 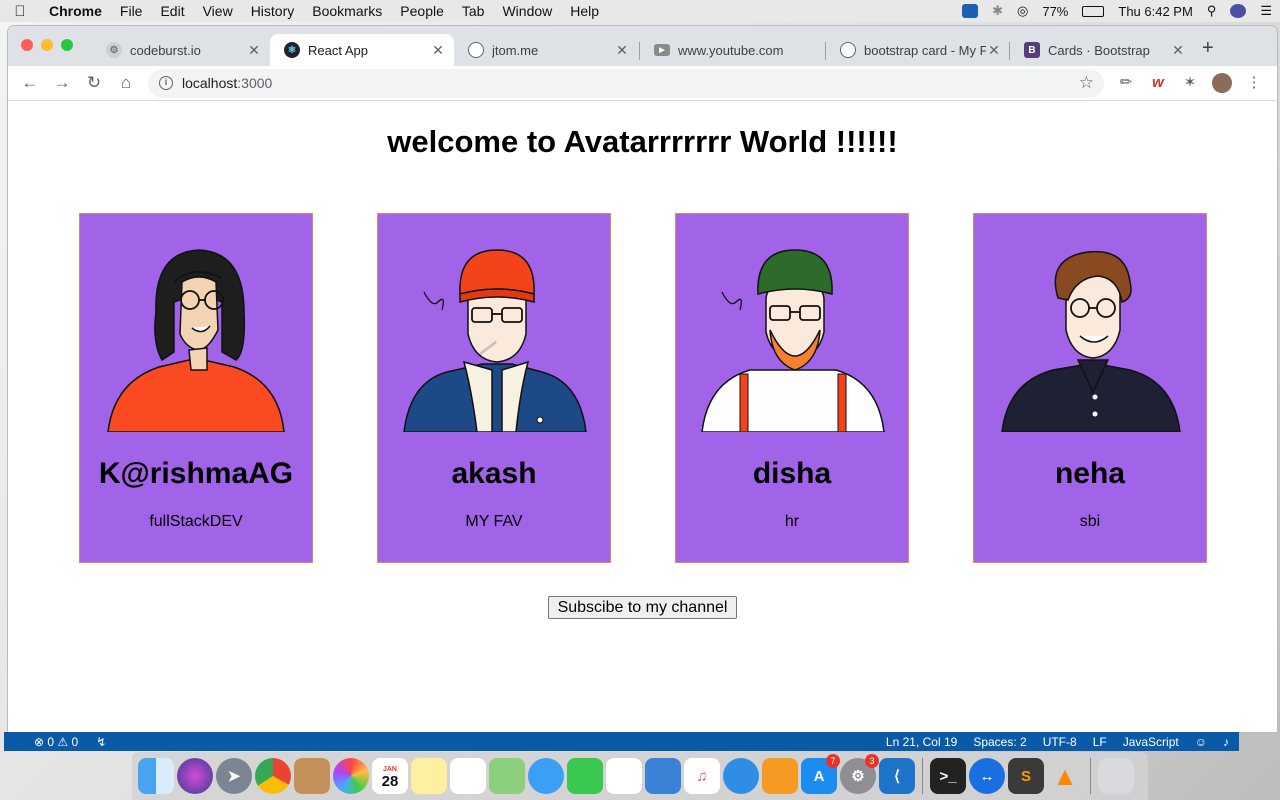 I want to click on tab-codeburst: ⚙ codeburst.io ✕, so click(x=181, y=50).